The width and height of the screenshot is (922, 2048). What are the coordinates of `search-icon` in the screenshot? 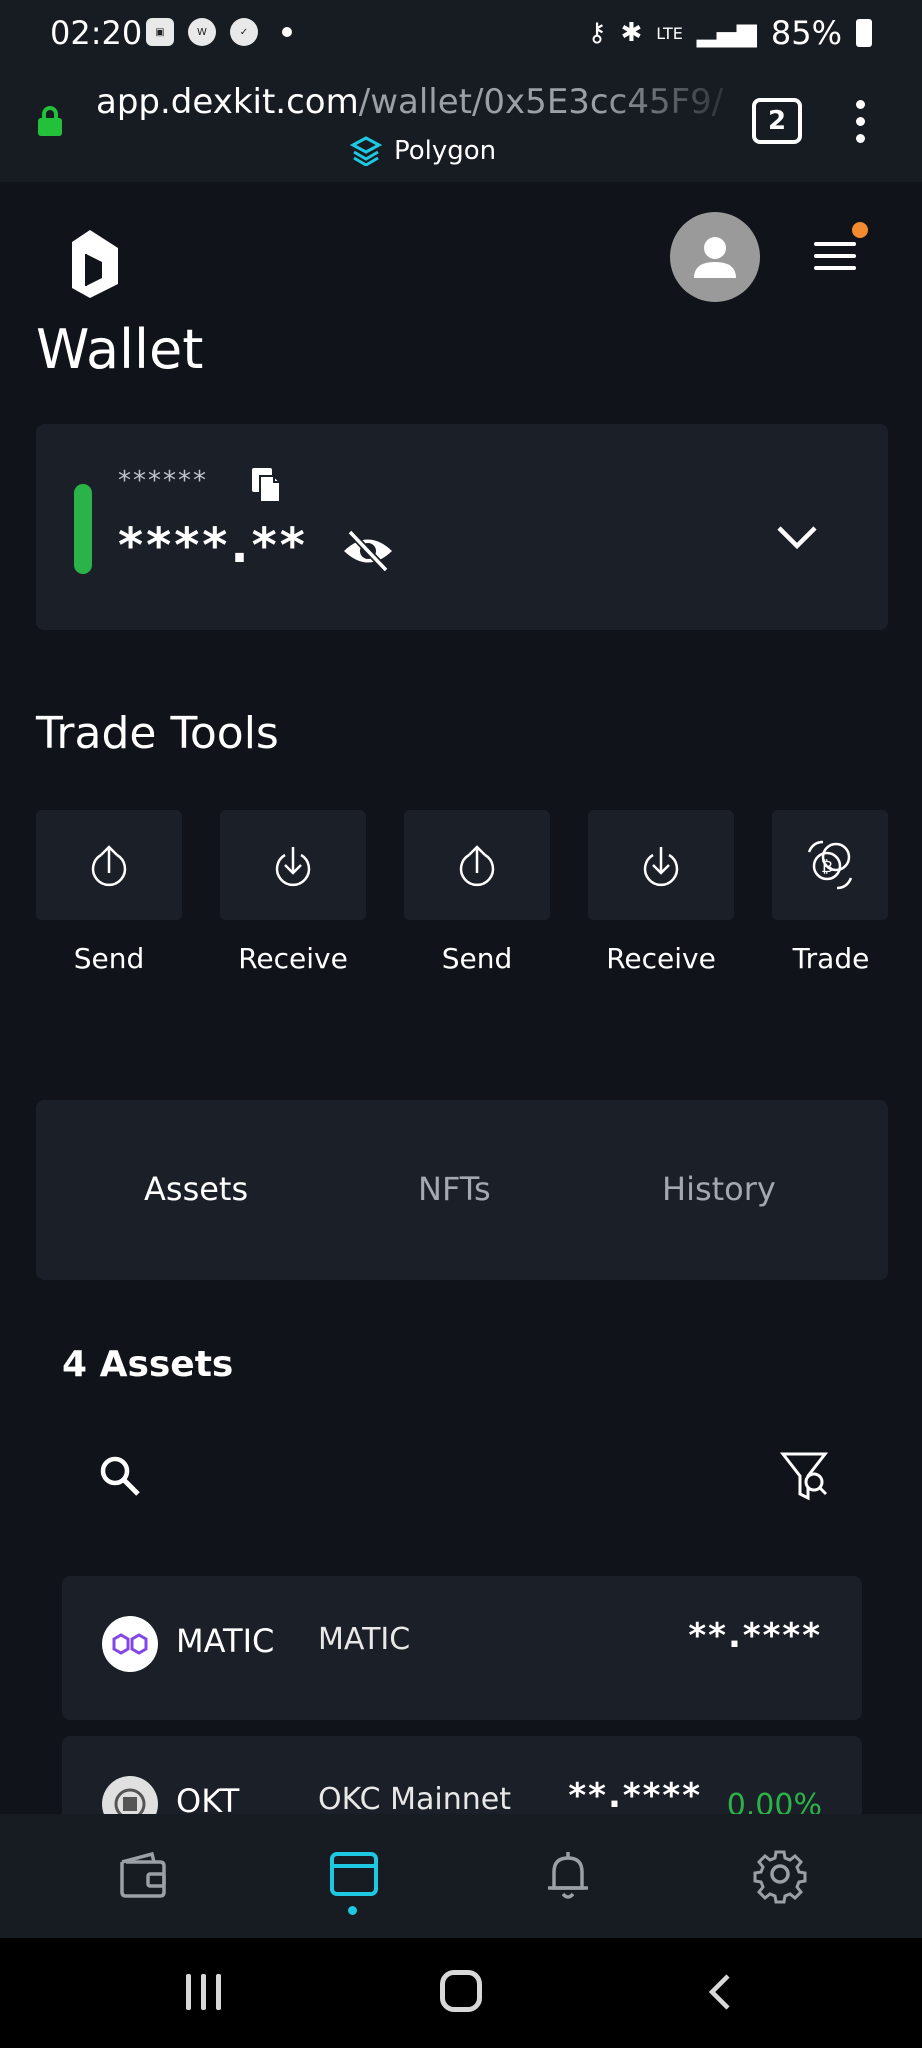 It's located at (120, 1476).